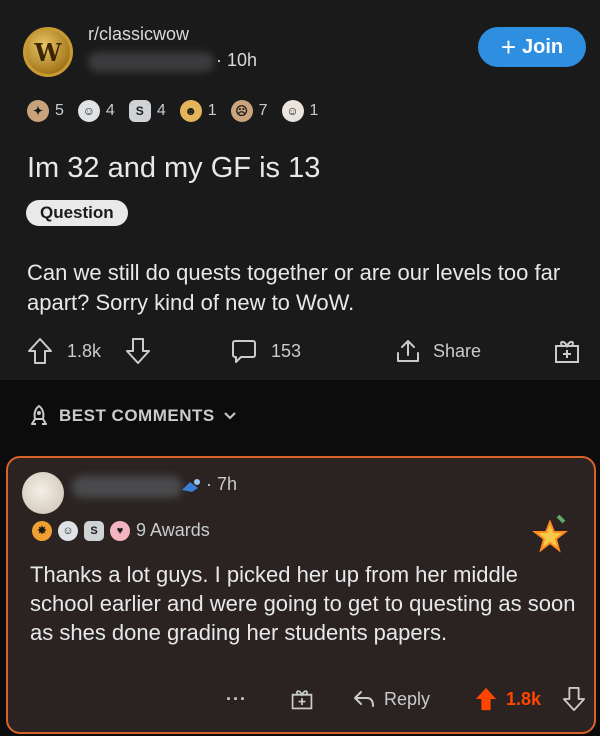  Describe the element at coordinates (48, 52) in the screenshot. I see `subreddit-icon: W` at that location.